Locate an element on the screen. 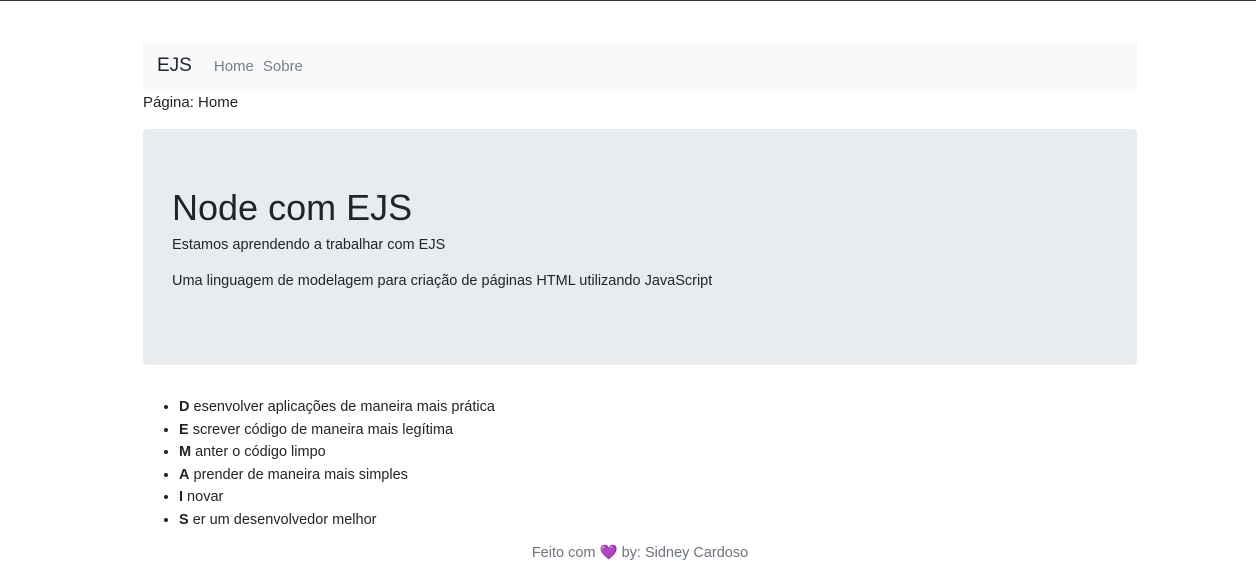  list-item: I novar is located at coordinates (658, 497).